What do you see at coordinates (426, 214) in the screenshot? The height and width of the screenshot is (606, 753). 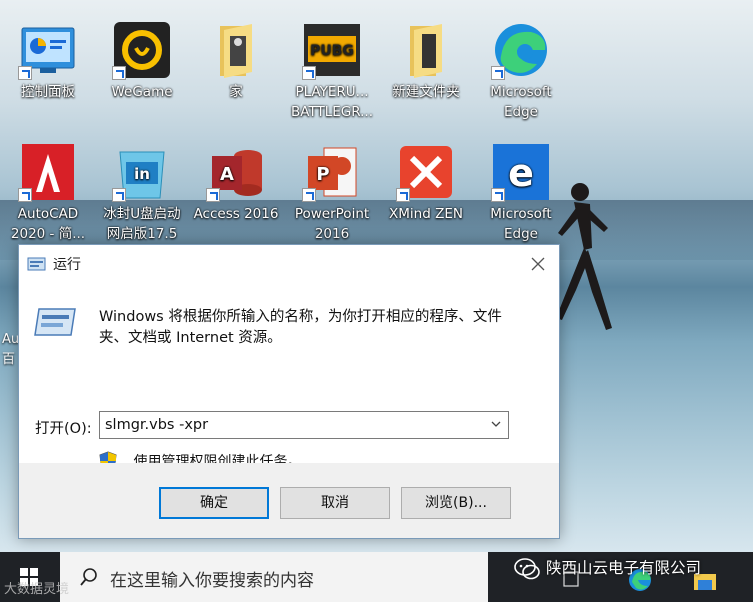 I see `icon-label: XMind ZEN` at bounding box center [426, 214].